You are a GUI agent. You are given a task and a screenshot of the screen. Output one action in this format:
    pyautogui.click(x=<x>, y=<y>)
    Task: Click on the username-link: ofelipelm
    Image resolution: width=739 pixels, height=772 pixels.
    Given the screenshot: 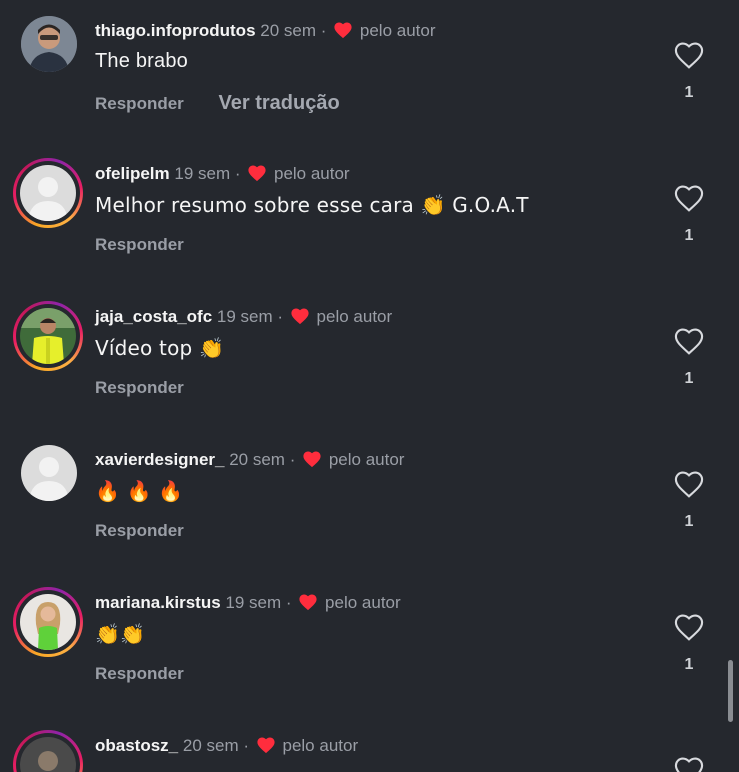 What is the action you would take?
    pyautogui.click(x=132, y=173)
    